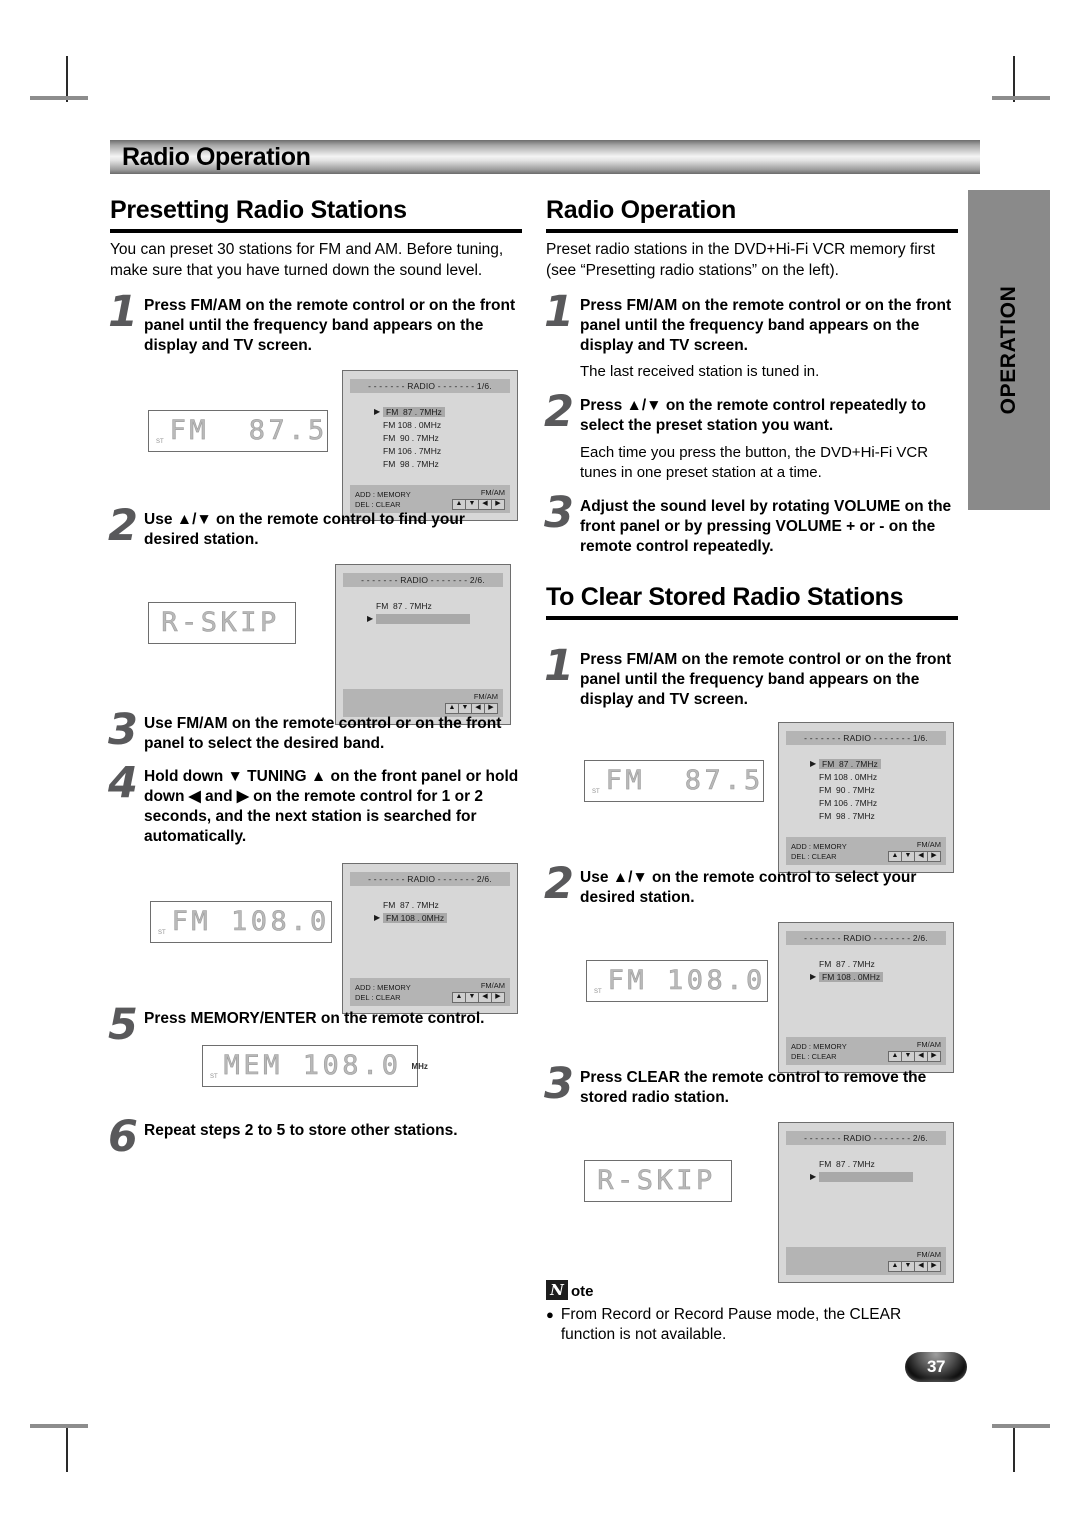  Describe the element at coordinates (423, 703) in the screenshot. I see `osd-footer: FM/AM ▲ ▼ ◀ ▶` at that location.